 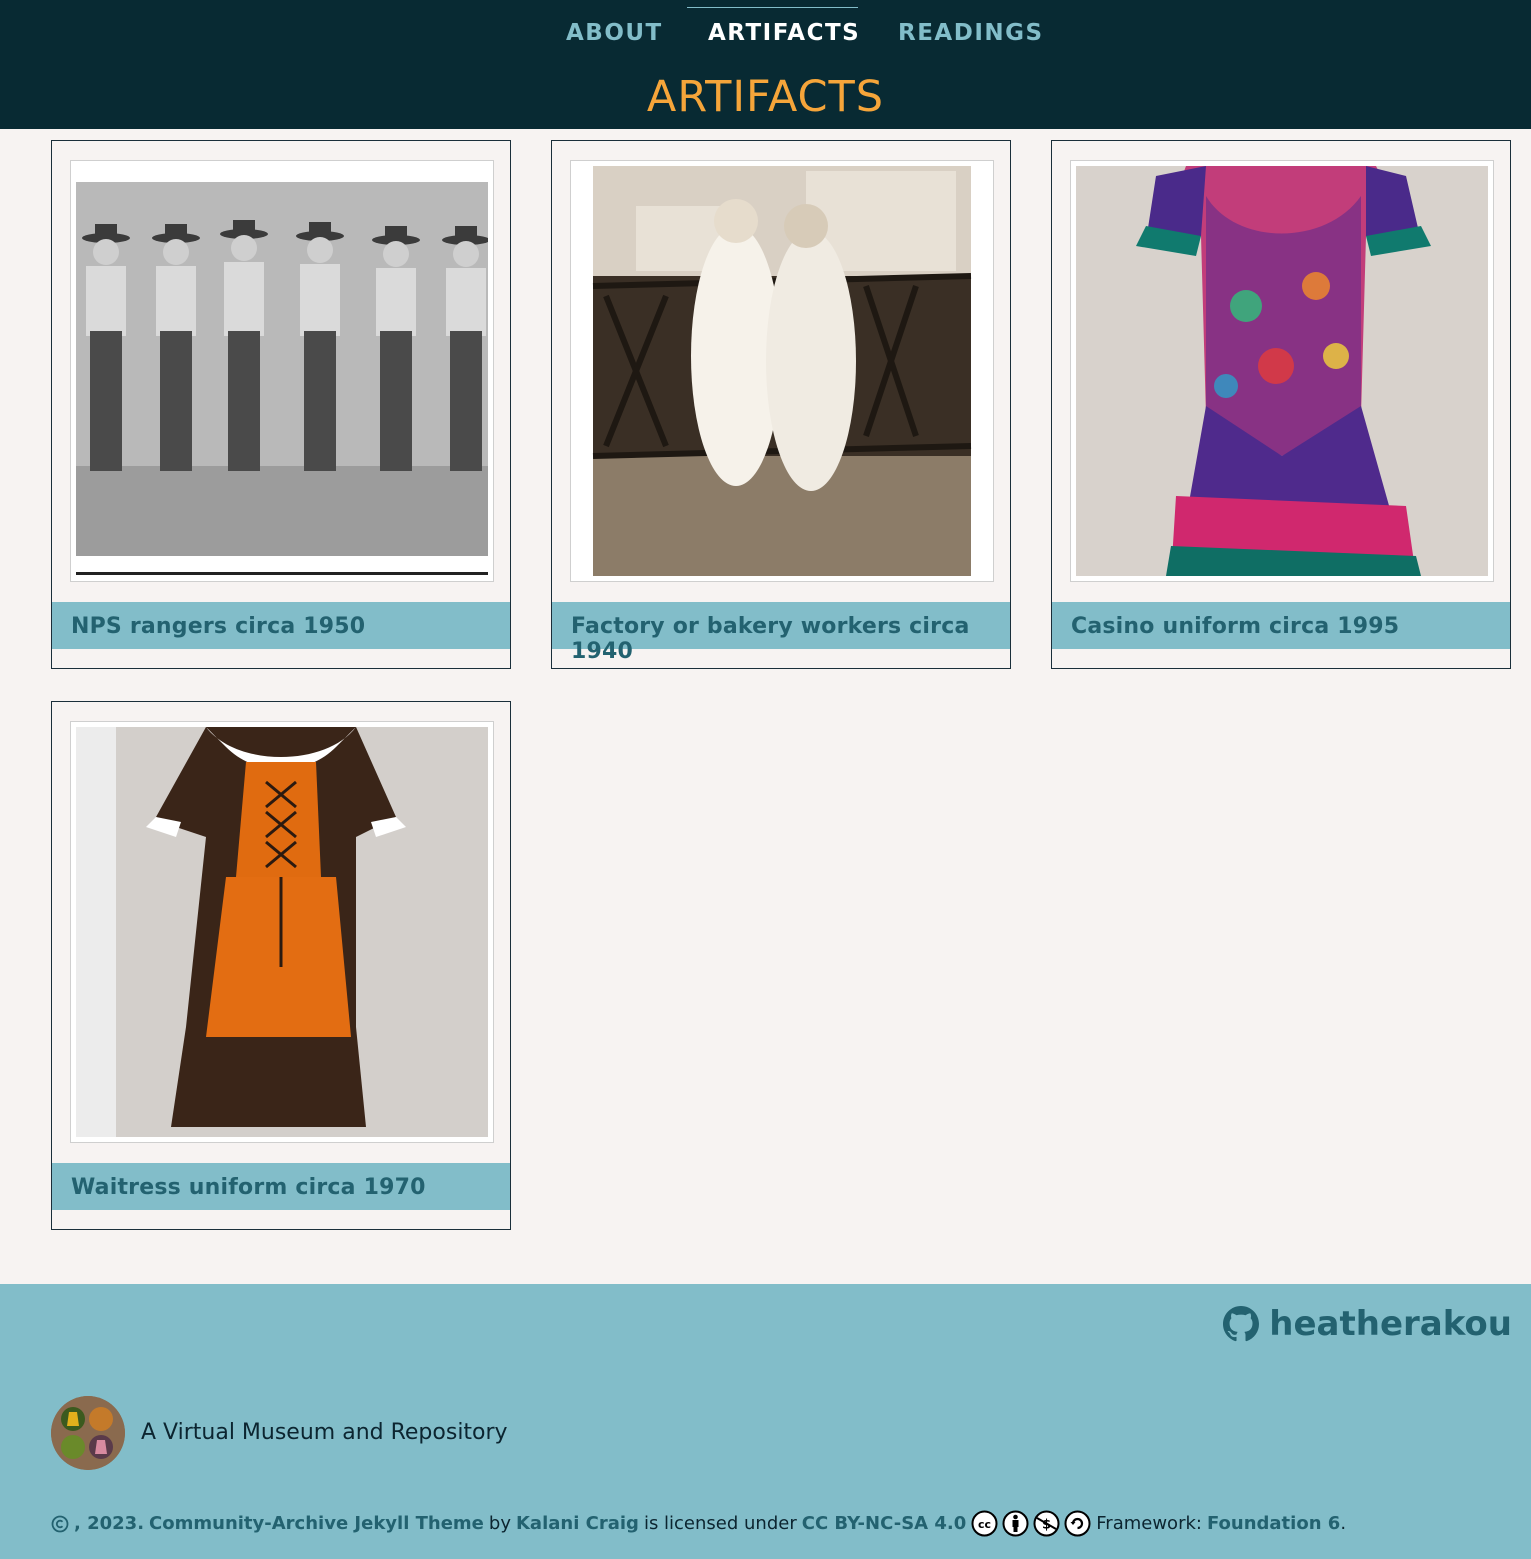 I want to click on nav-about: ABOUT, so click(x=614, y=33).